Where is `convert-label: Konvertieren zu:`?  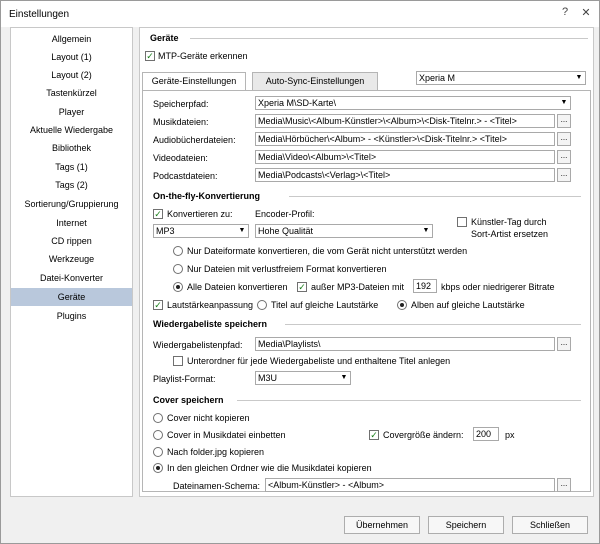 convert-label: Konvertieren zu: is located at coordinates (200, 214).